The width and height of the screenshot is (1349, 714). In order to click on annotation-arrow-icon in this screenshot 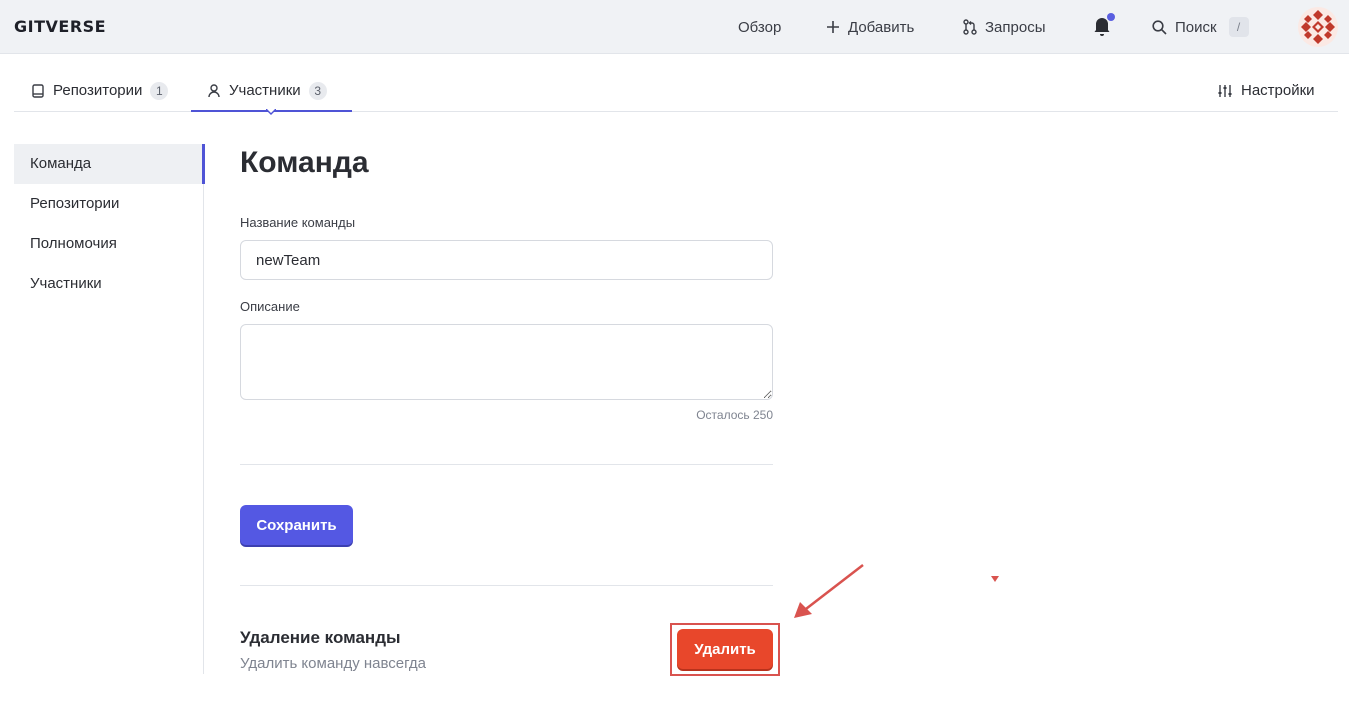, I will do `click(829, 591)`.